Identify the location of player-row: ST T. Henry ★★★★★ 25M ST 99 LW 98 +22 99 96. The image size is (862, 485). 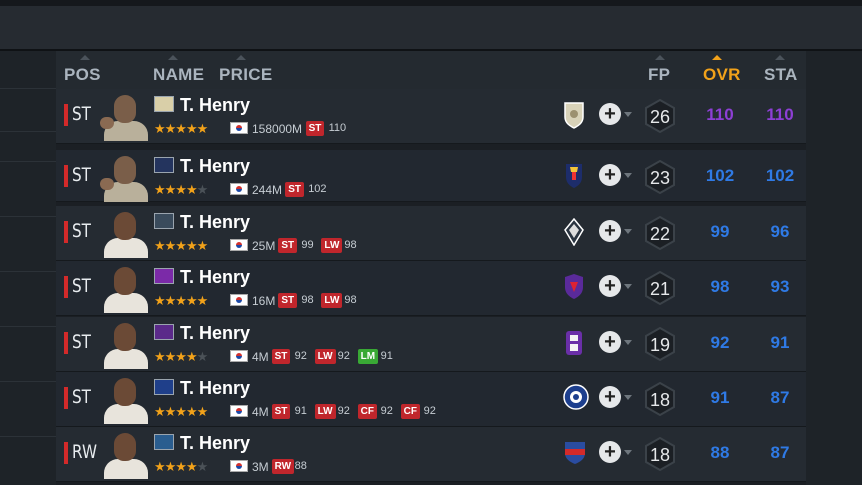
(431, 233).